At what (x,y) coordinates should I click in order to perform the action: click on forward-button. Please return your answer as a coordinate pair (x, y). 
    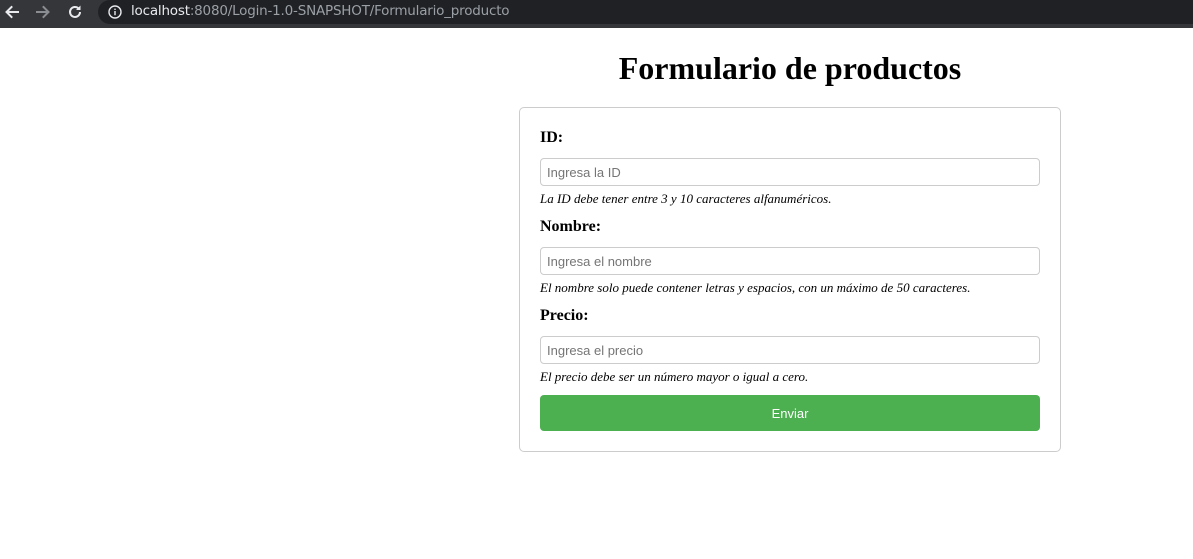
    Looking at the image, I should click on (43, 12).